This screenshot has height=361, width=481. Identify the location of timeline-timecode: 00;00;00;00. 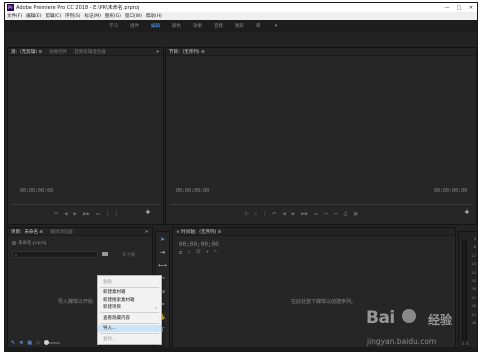
(199, 244).